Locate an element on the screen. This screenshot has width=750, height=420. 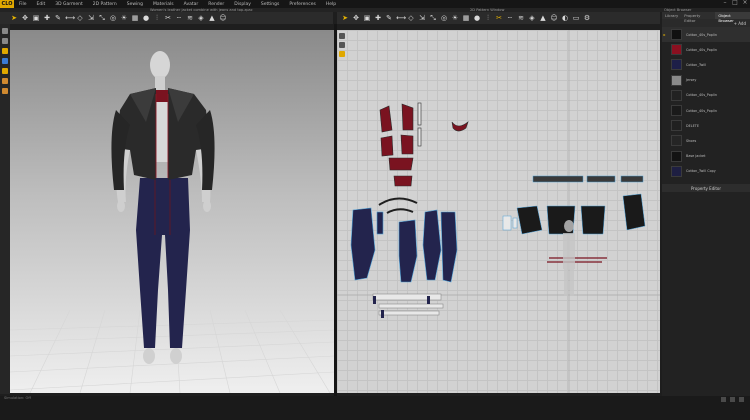
fold-icon: ◇ is located at coordinates (80, 18).